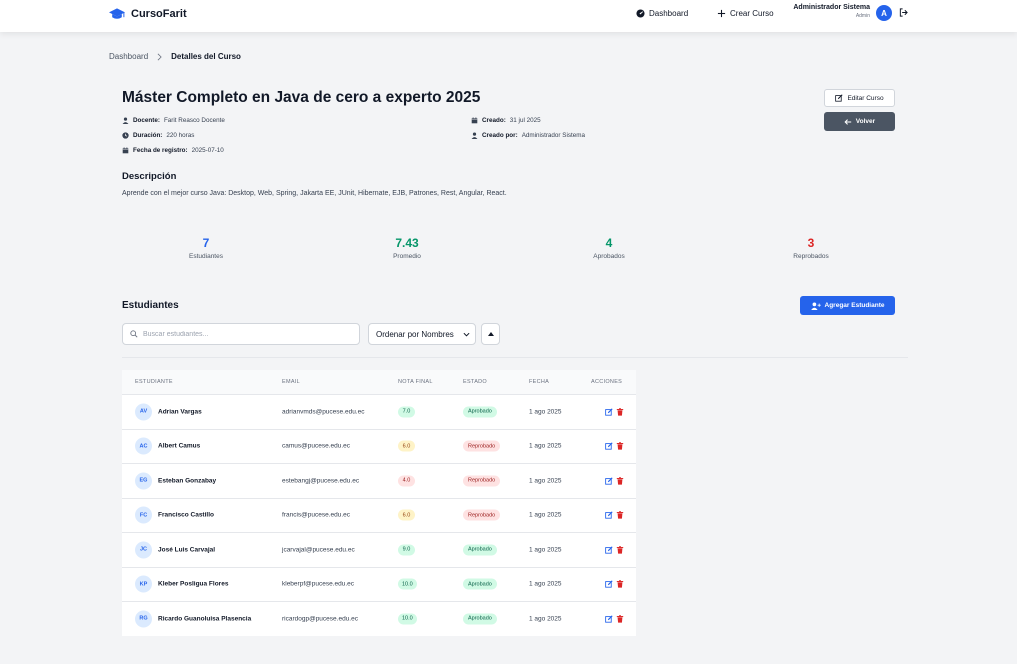  I want to click on students-title: Estudiantes, so click(150, 305).